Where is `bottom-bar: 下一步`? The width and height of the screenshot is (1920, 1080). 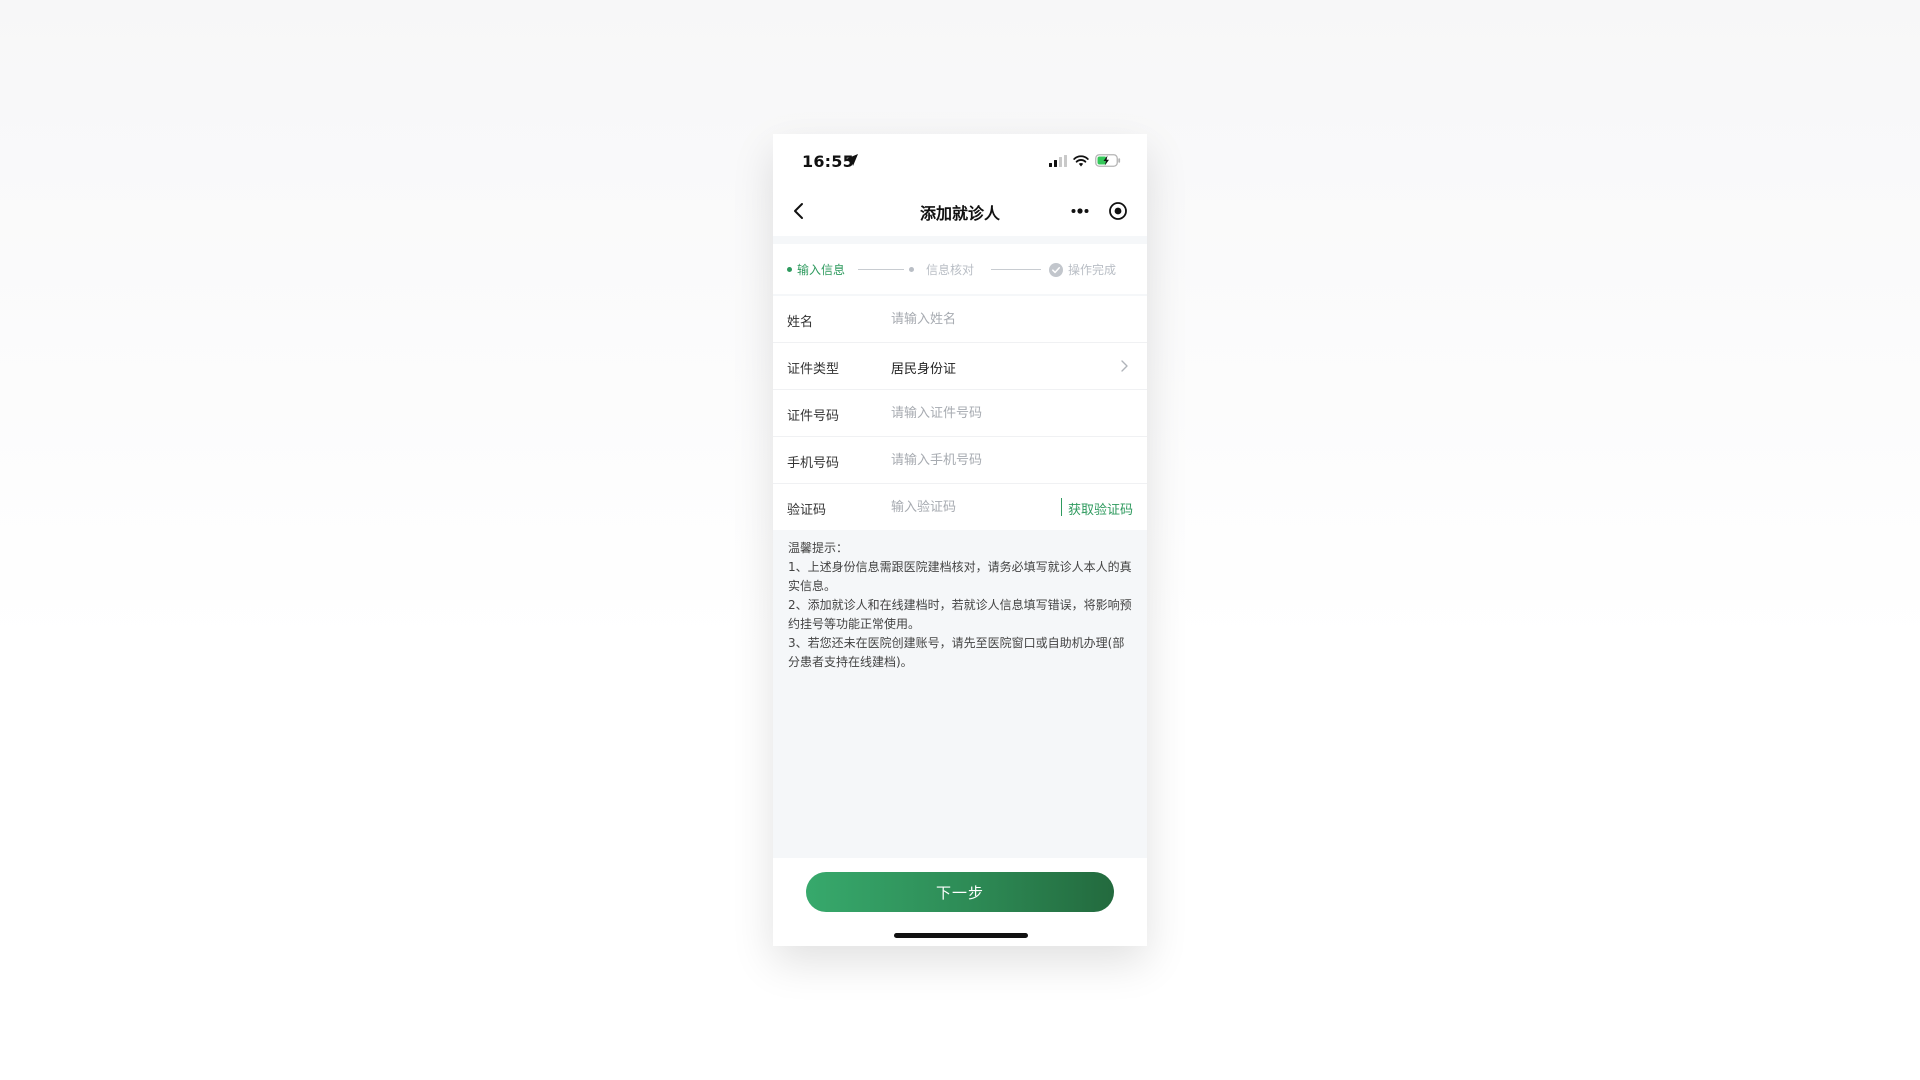
bottom-bar: 下一步 is located at coordinates (960, 902).